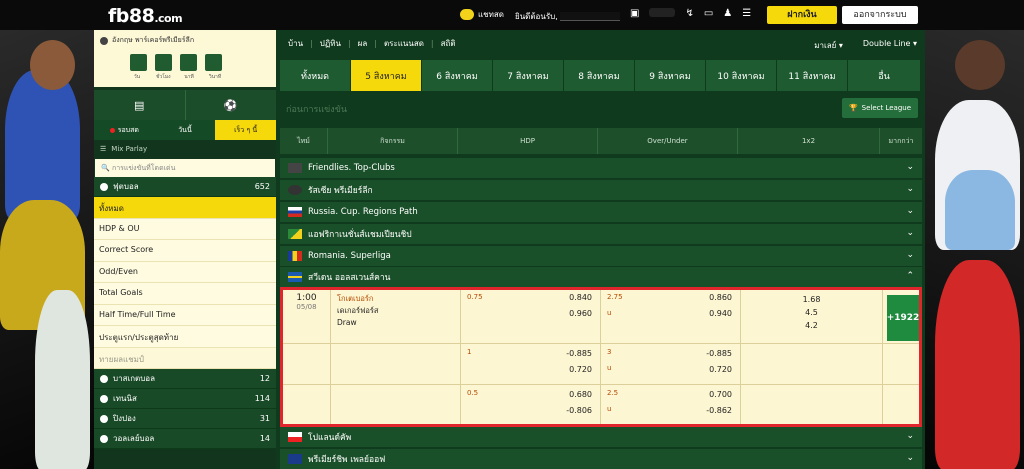 The height and width of the screenshot is (469, 1024). I want to click on hdp-cell: 0.75 0.840 0.960, so click(531, 316).